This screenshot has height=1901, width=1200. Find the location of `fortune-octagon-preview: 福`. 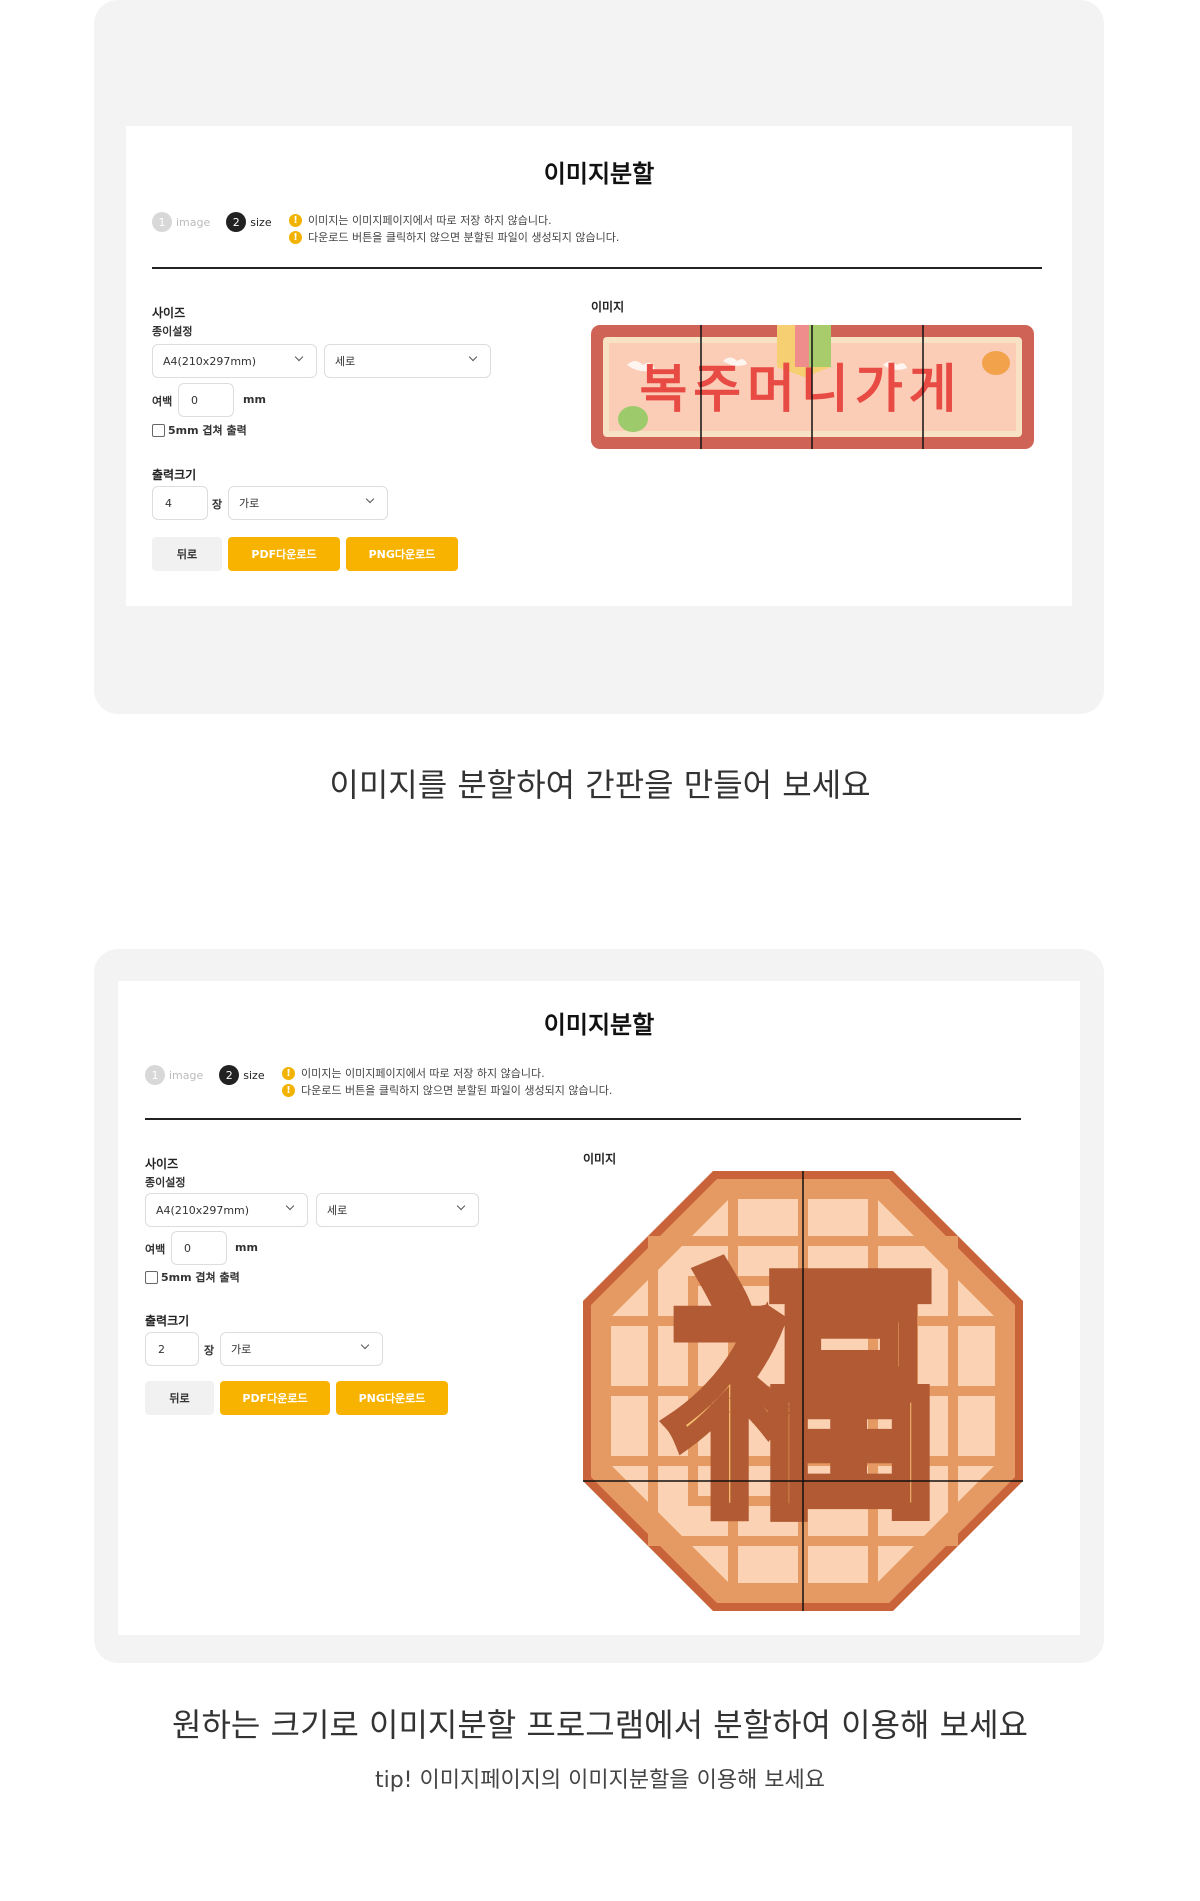

fortune-octagon-preview: 福 is located at coordinates (803, 1391).